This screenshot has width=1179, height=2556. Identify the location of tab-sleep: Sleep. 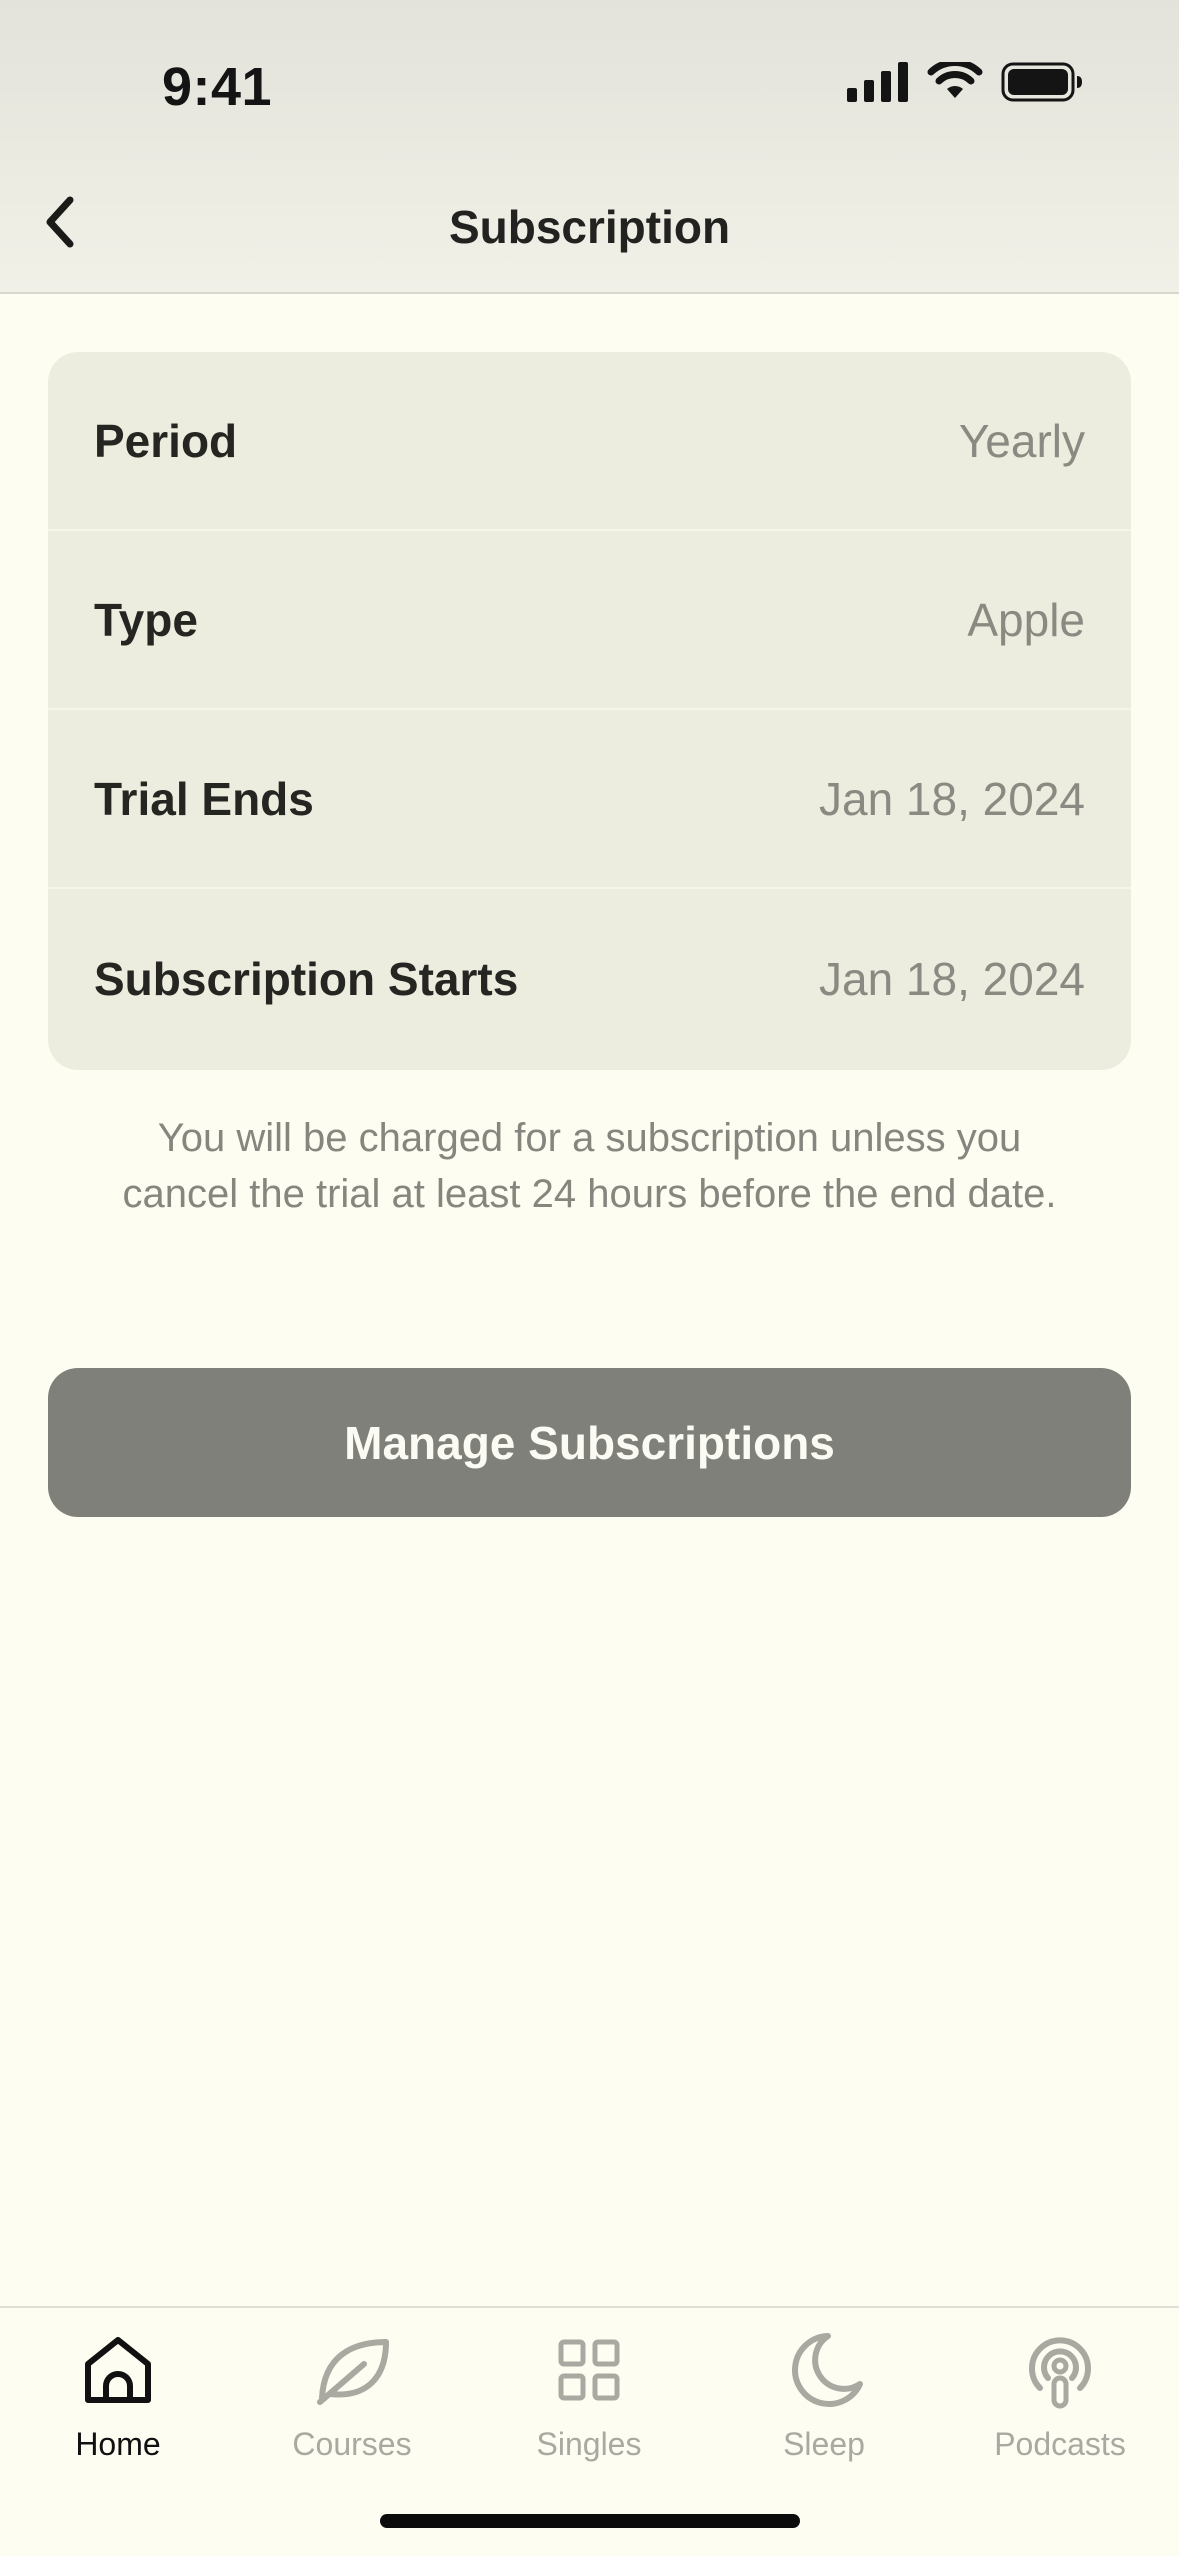
(824, 2408).